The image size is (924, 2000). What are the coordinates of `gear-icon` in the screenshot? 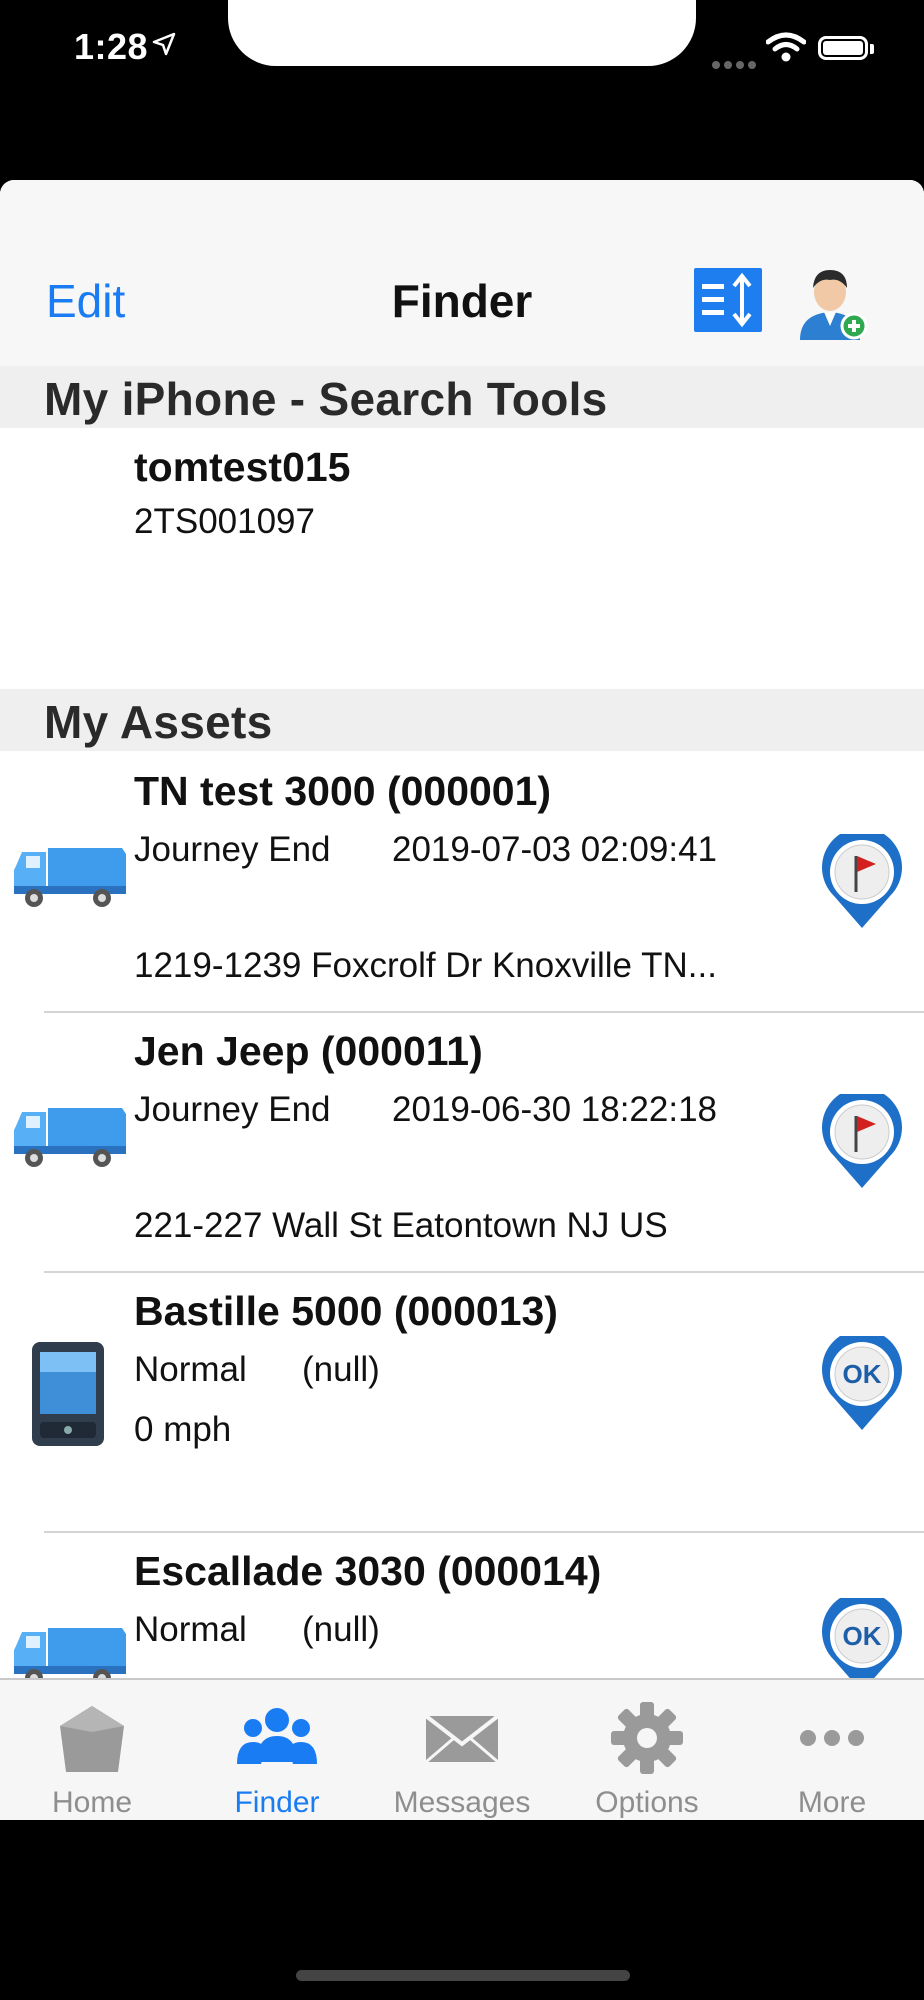 It's located at (647, 1738).